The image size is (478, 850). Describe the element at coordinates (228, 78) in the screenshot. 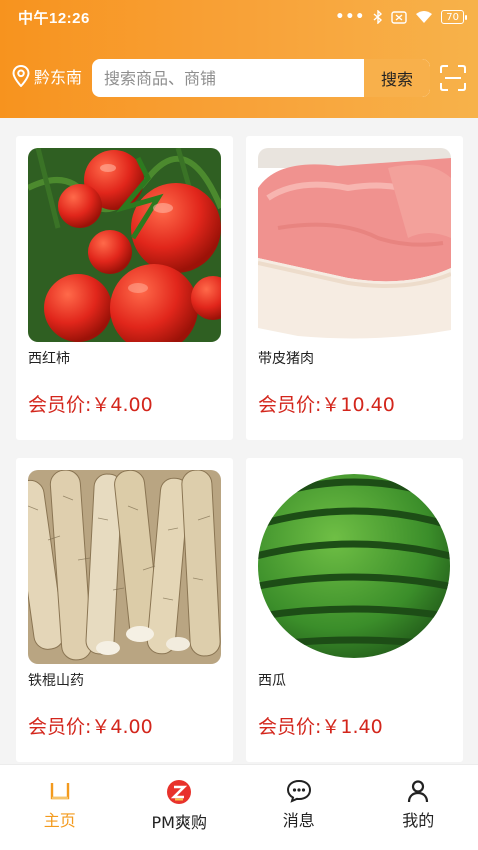

I see `search-input` at that location.